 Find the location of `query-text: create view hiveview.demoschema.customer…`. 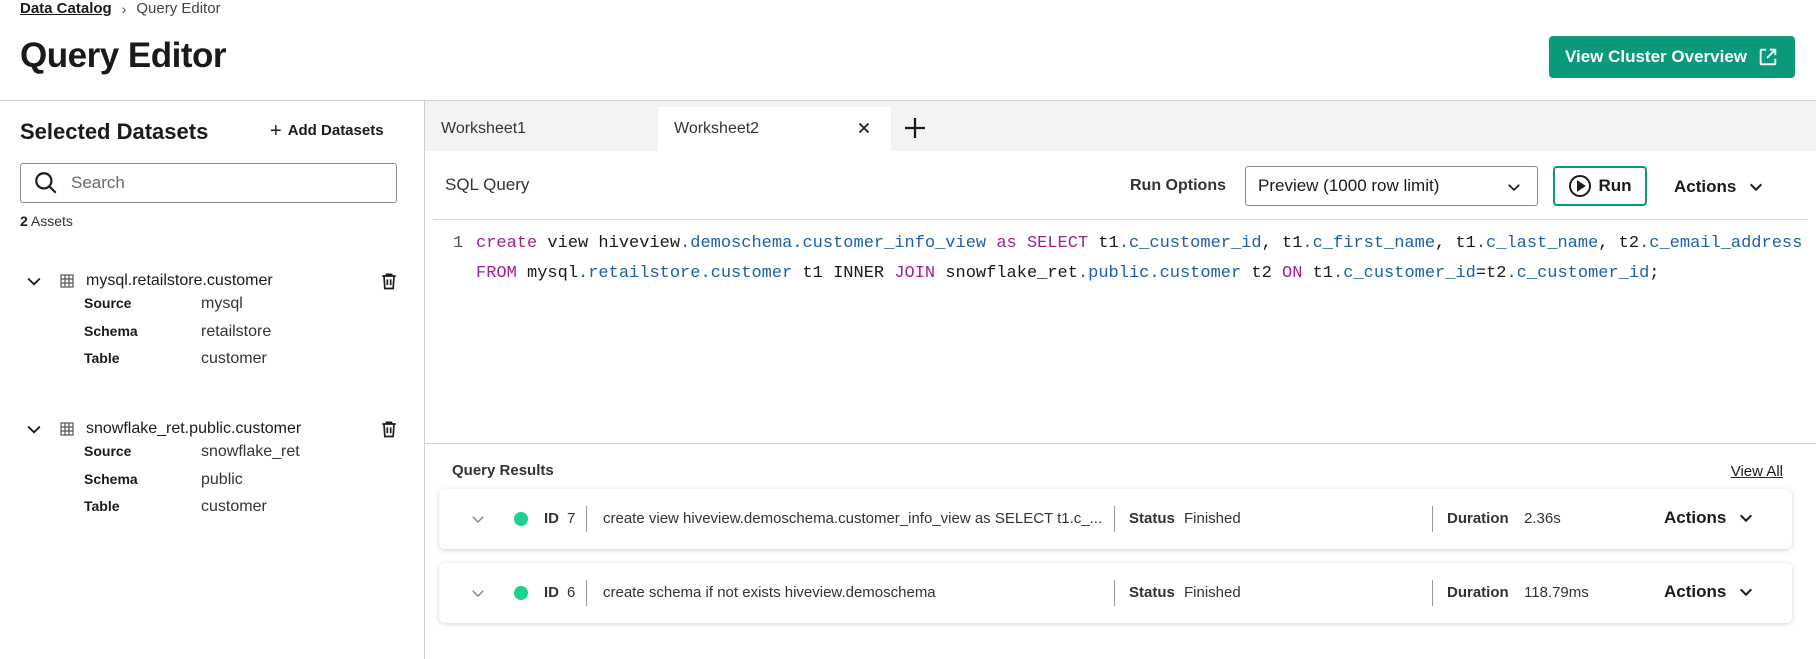

query-text: create view hiveview.demoschema.customer… is located at coordinates (853, 518).